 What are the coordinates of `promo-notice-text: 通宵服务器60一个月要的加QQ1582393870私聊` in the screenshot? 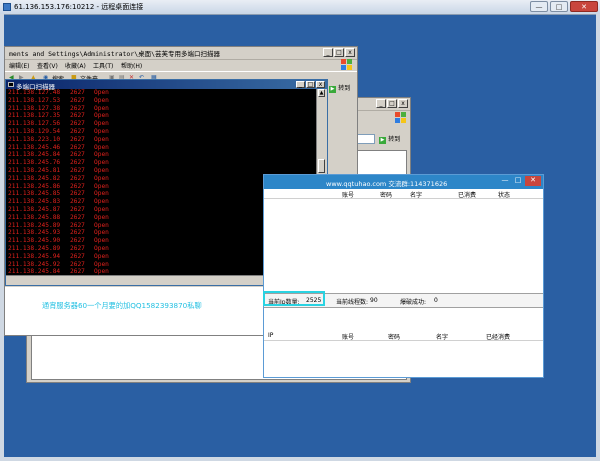 It's located at (122, 305).